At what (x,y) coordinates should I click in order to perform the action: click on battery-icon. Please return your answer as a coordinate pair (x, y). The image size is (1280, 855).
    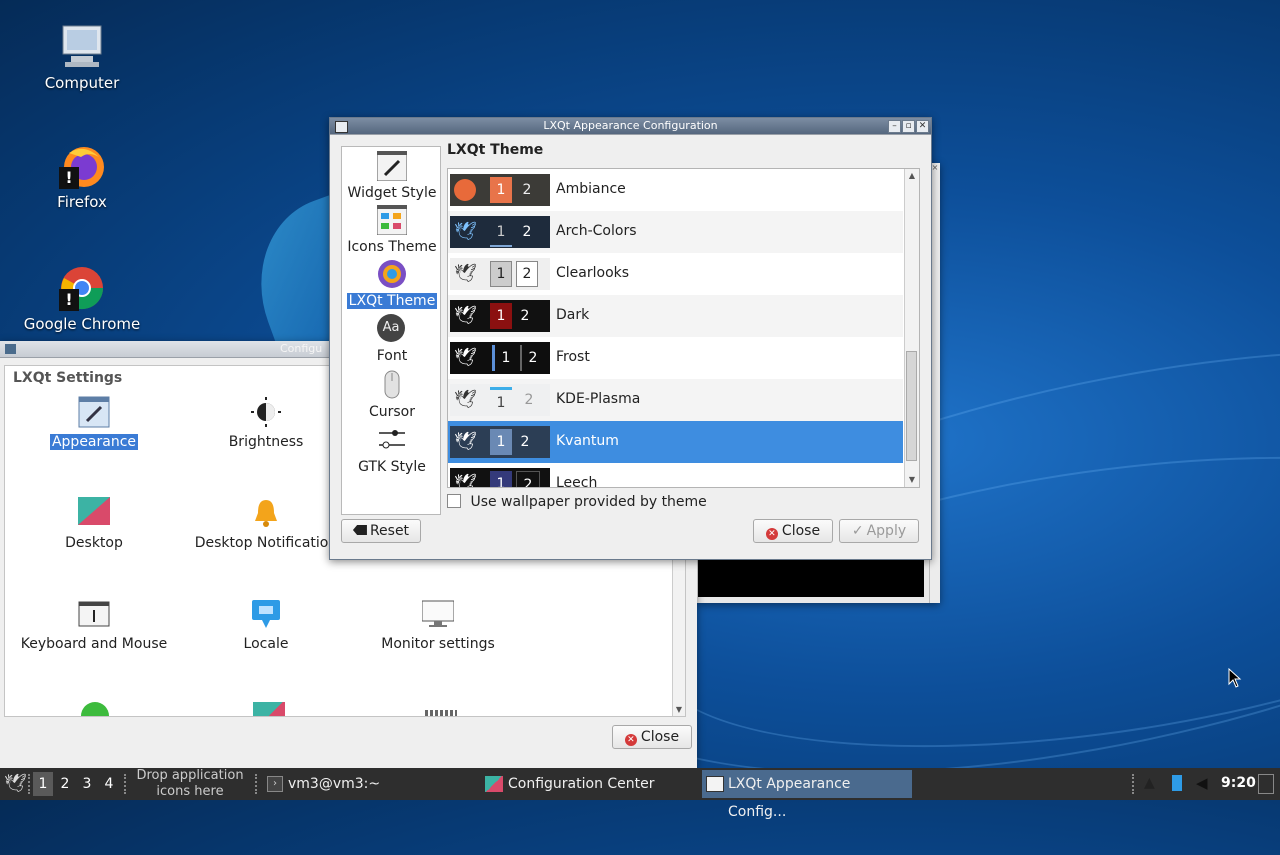
    Looking at the image, I should click on (1177, 783).